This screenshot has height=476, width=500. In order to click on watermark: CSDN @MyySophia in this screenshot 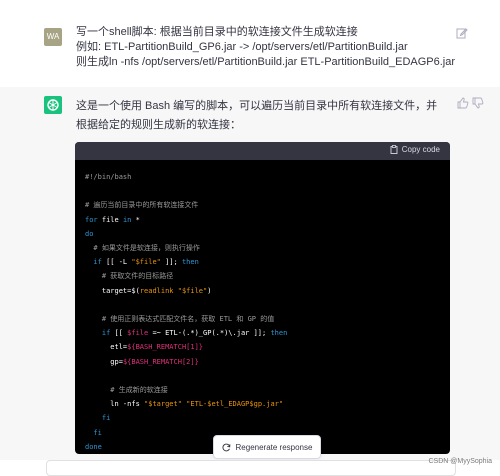, I will do `click(460, 461)`.